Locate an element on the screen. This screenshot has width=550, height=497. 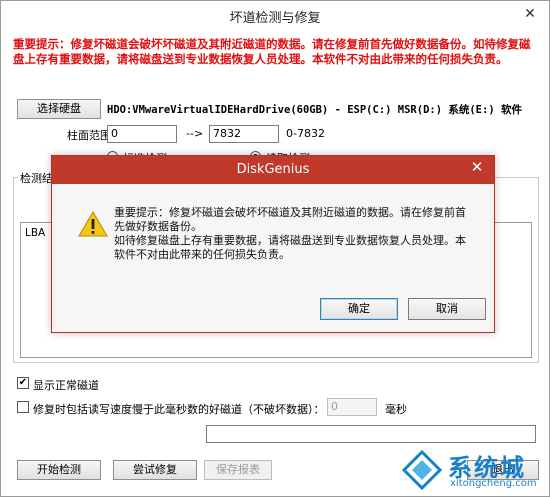
select-disk-button: 选择硬盘 is located at coordinates (59, 109).